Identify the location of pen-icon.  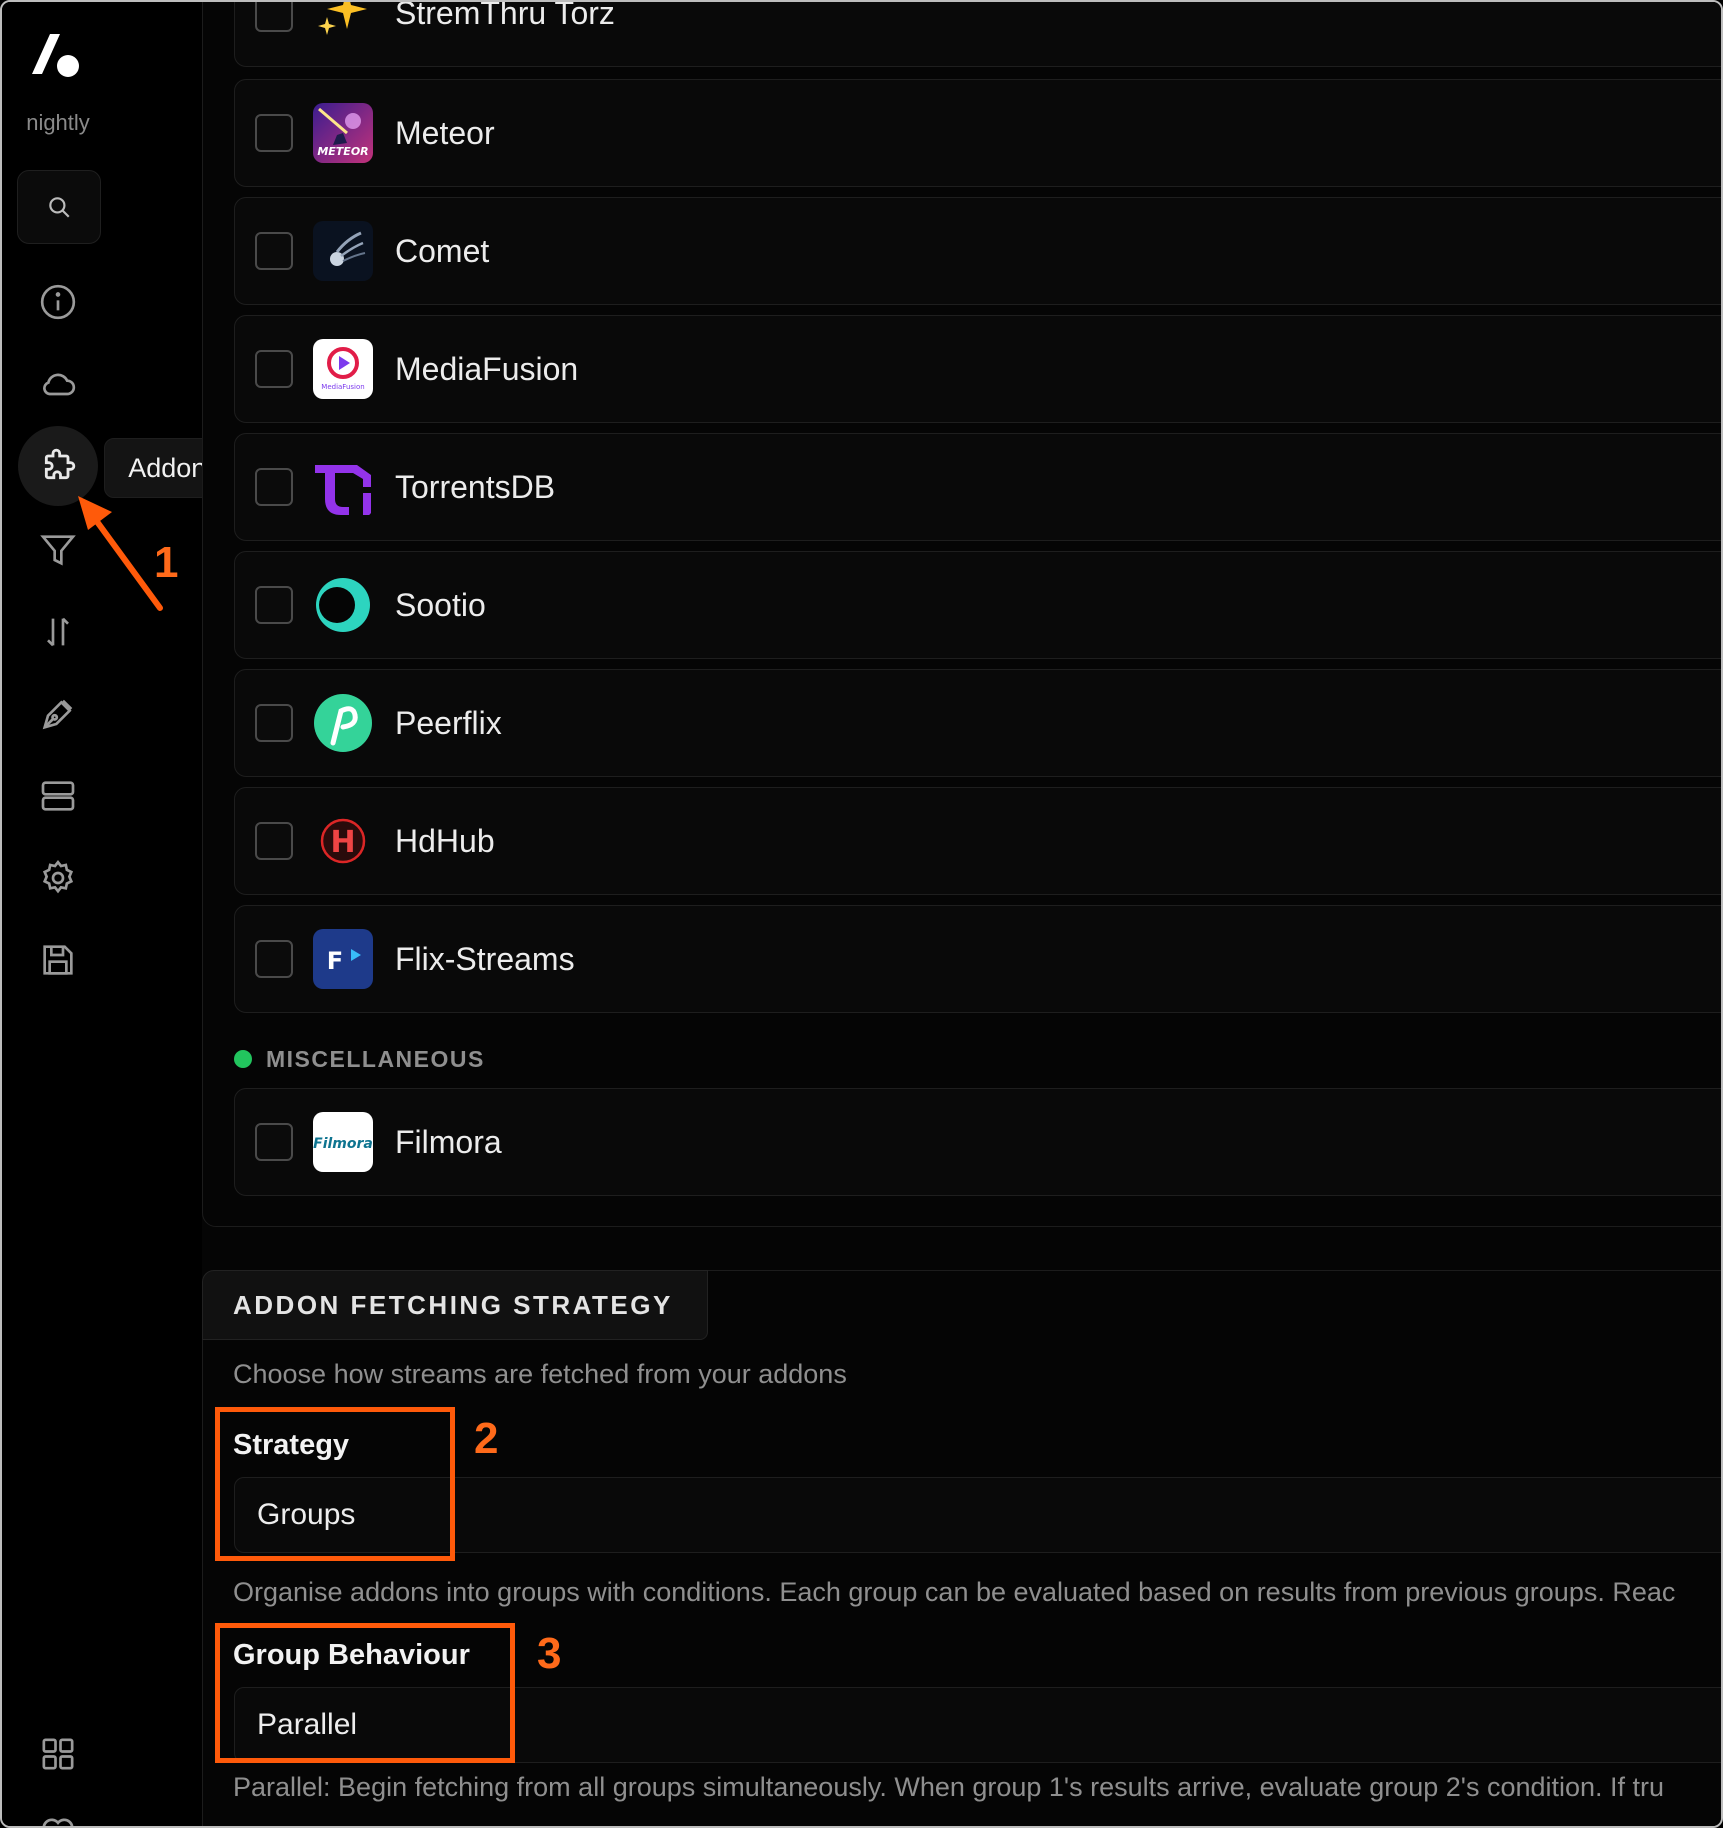
(57, 714).